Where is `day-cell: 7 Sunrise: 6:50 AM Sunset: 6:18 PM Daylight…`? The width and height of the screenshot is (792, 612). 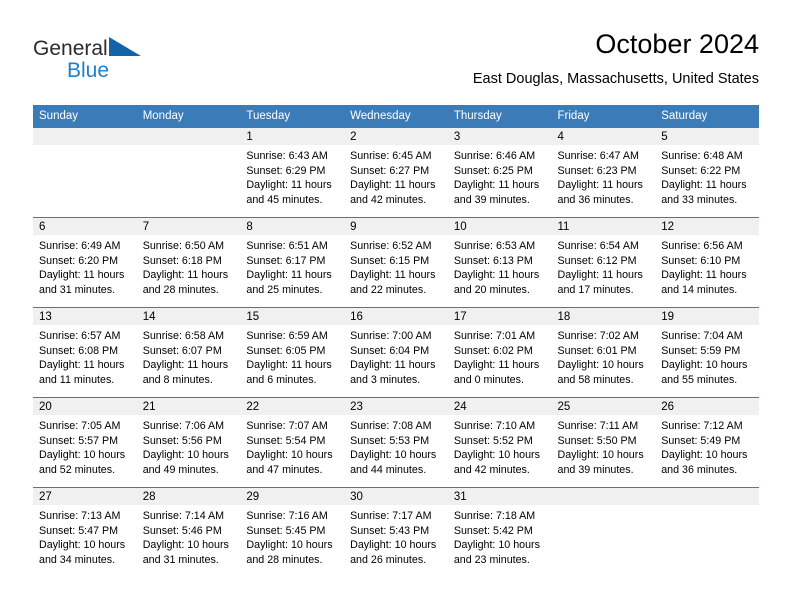
day-cell: 7 Sunrise: 6:50 AM Sunset: 6:18 PM Daylight… is located at coordinates (188, 262).